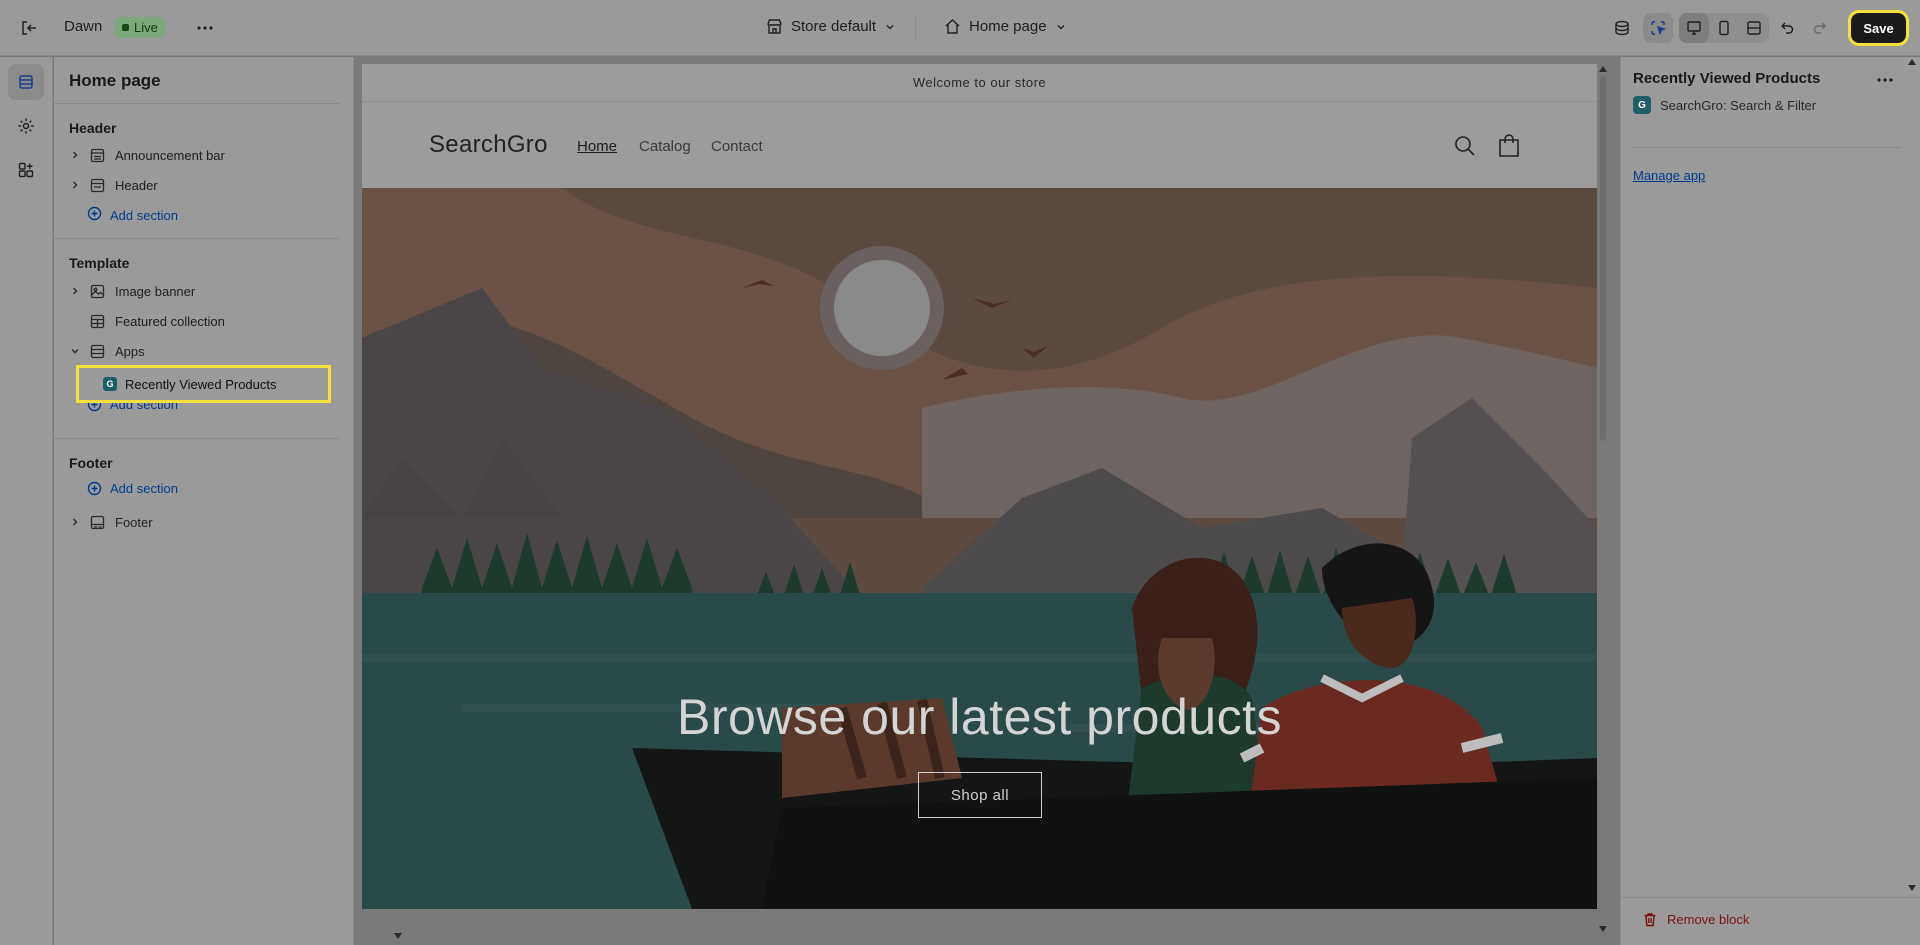 The image size is (1920, 945). What do you see at coordinates (136, 185) in the screenshot?
I see `section-label: Header` at bounding box center [136, 185].